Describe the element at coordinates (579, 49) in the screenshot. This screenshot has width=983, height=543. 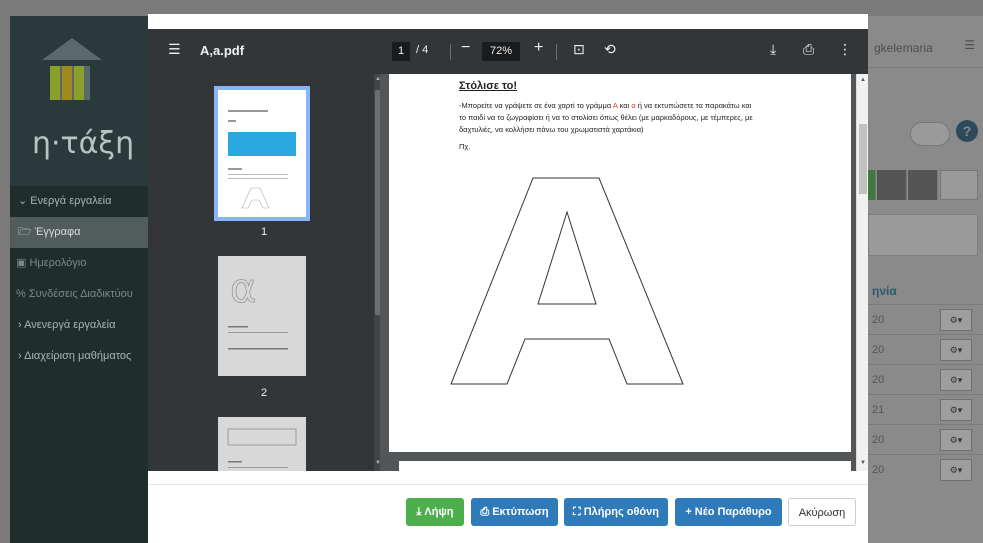
I see `fit-page-icon: ⊡` at that location.